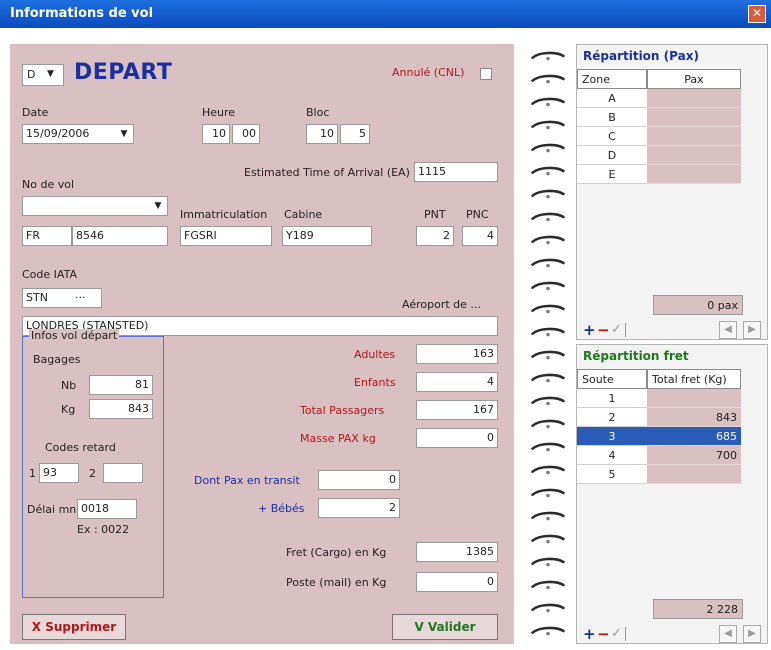 The width and height of the screenshot is (771, 650). I want to click on bloc-minute-field: 5, so click(355, 134).